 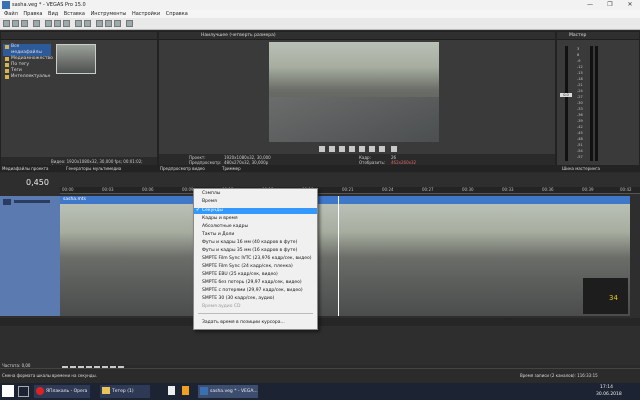 I want to click on track-level-slider, so click(x=32, y=201).